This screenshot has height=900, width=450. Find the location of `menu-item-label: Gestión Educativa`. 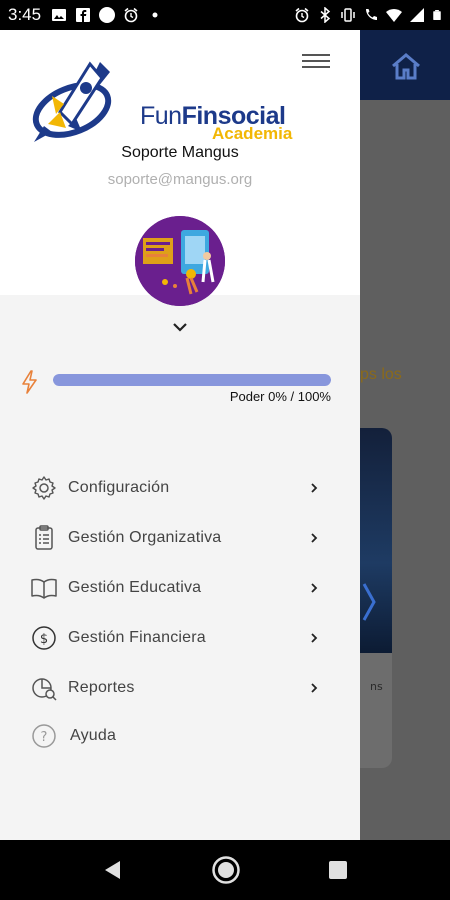

menu-item-label: Gestión Educativa is located at coordinates (135, 587).